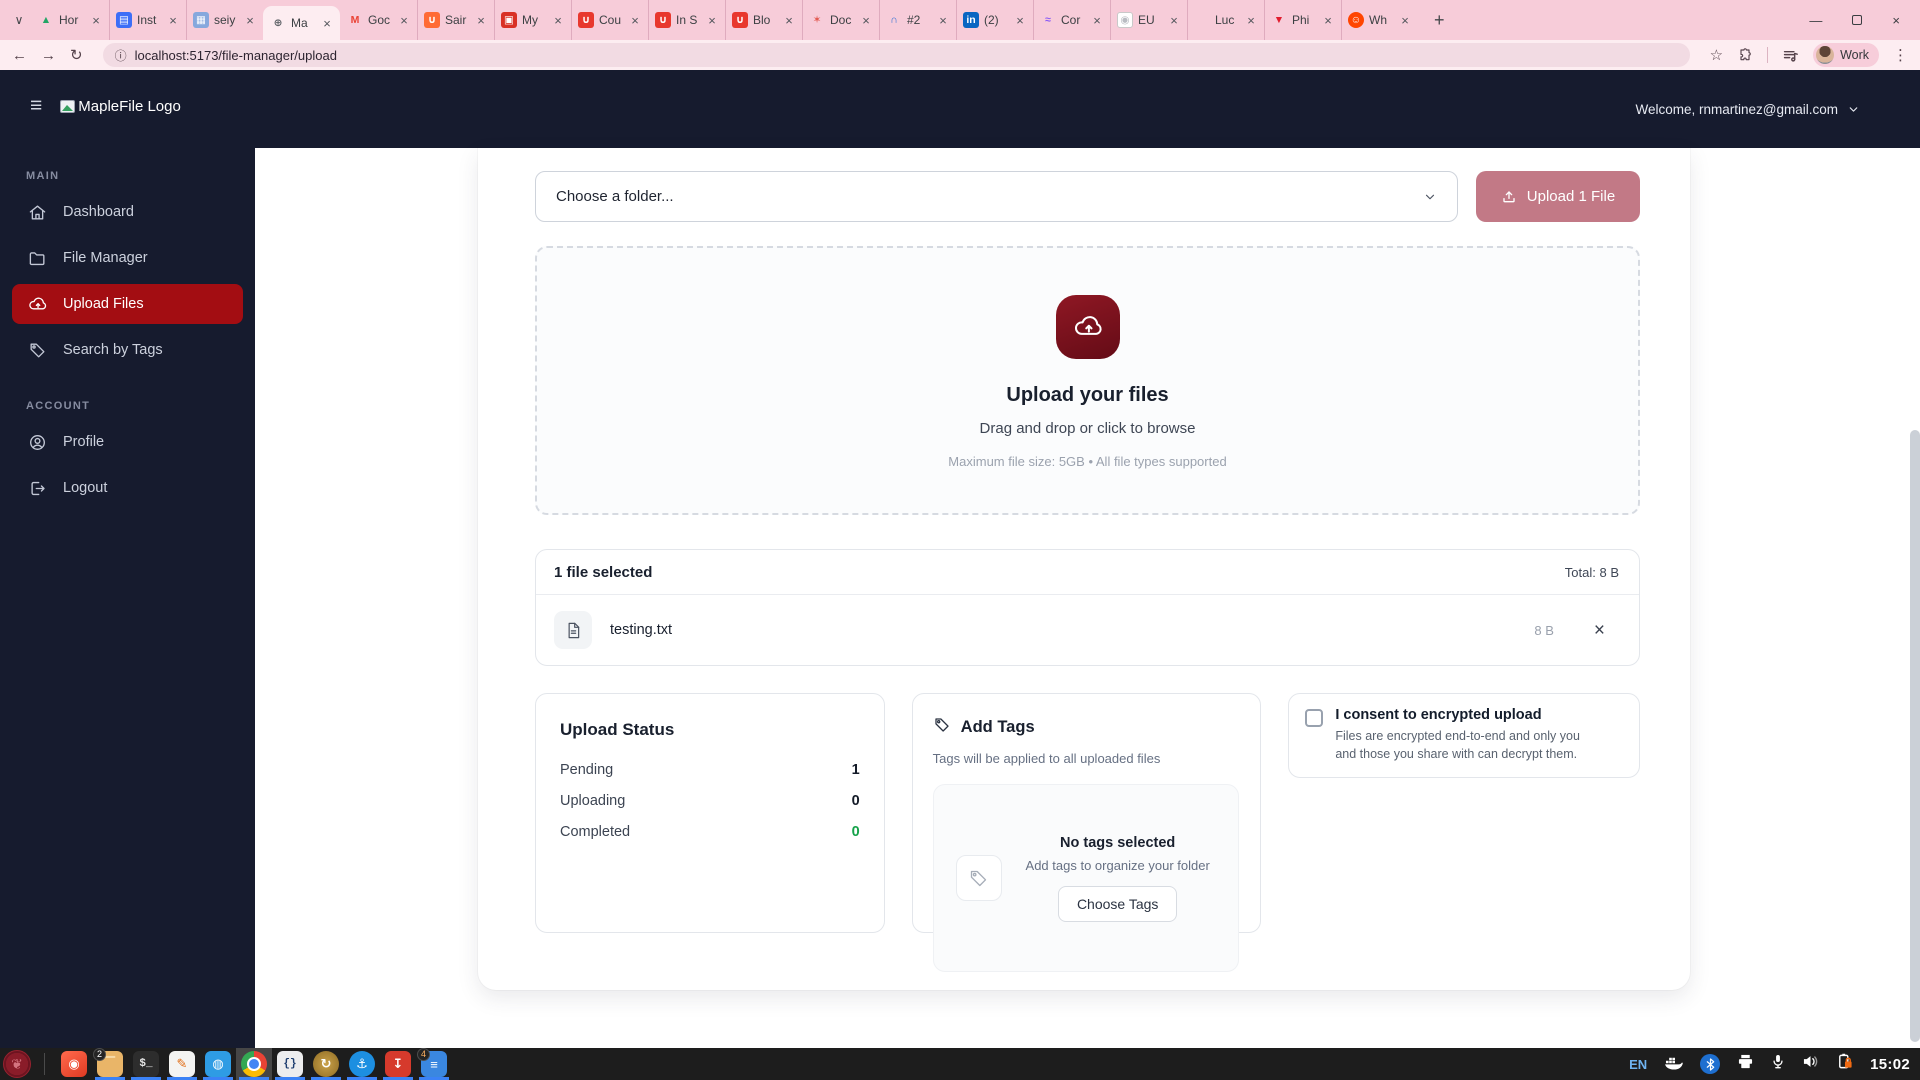 The width and height of the screenshot is (1920, 1080). I want to click on browser-tab: in (2) ×, so click(994, 20).